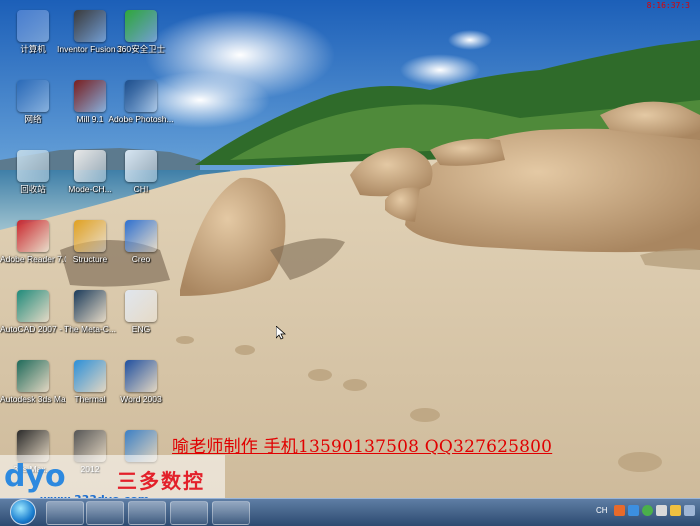  I want to click on desktop-icon-label: 360安全卫士, so click(141, 49).